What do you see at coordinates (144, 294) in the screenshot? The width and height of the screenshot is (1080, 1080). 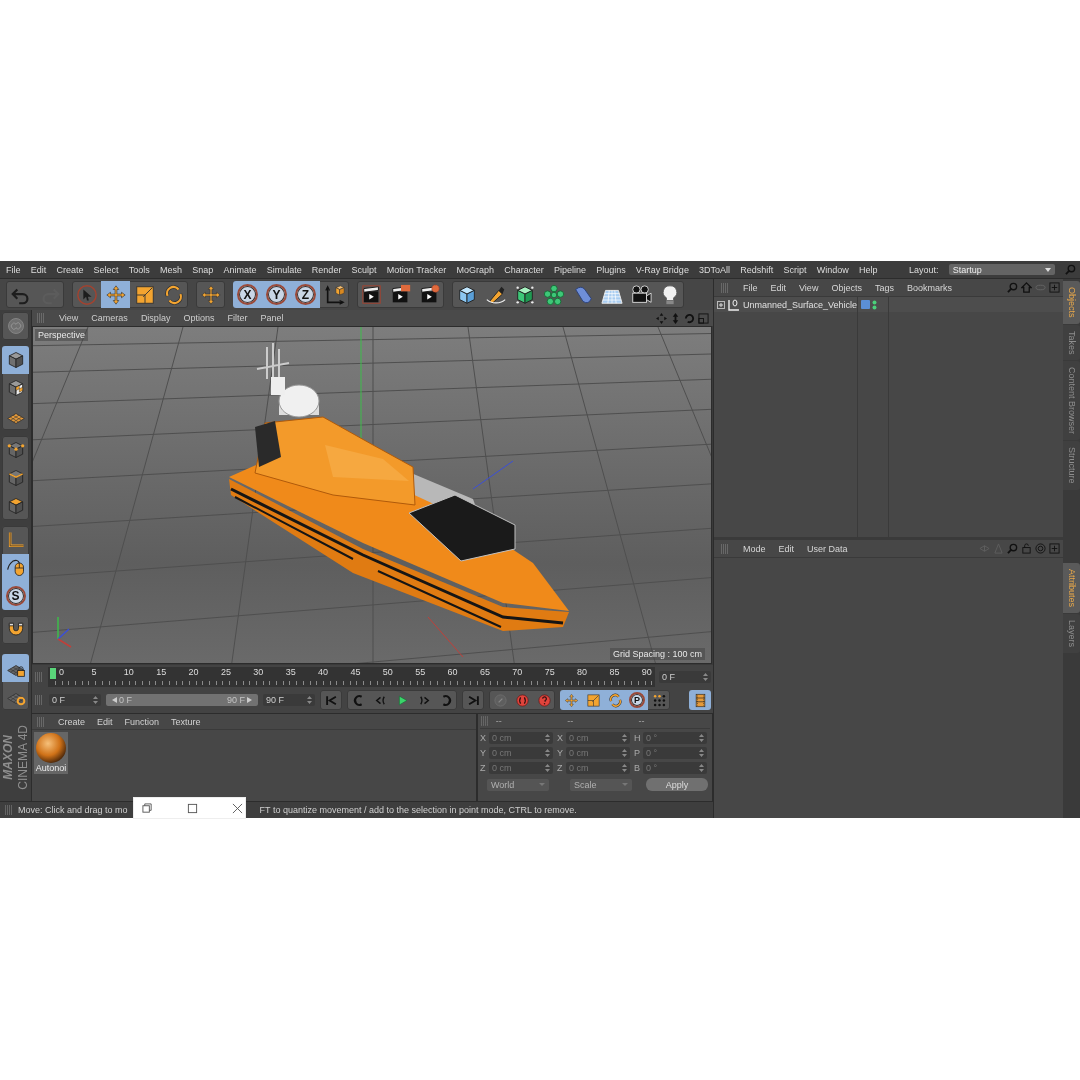 I see `scale-square-icon` at bounding box center [144, 294].